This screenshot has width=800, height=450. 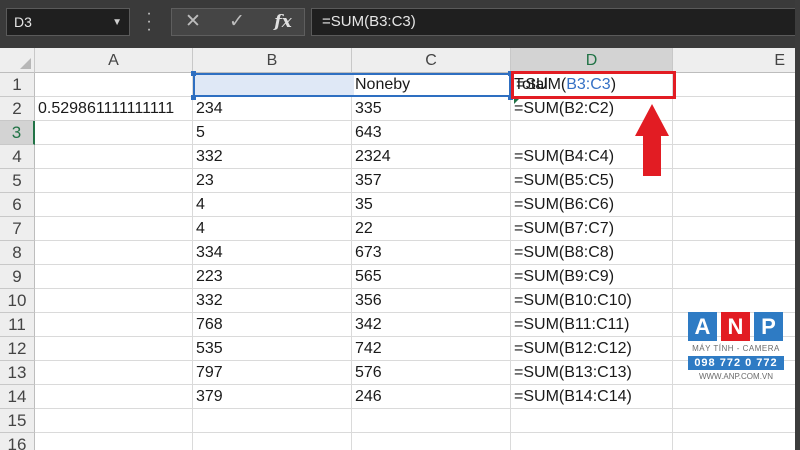 What do you see at coordinates (17, 349) in the screenshot?
I see `row-header-12: 12` at bounding box center [17, 349].